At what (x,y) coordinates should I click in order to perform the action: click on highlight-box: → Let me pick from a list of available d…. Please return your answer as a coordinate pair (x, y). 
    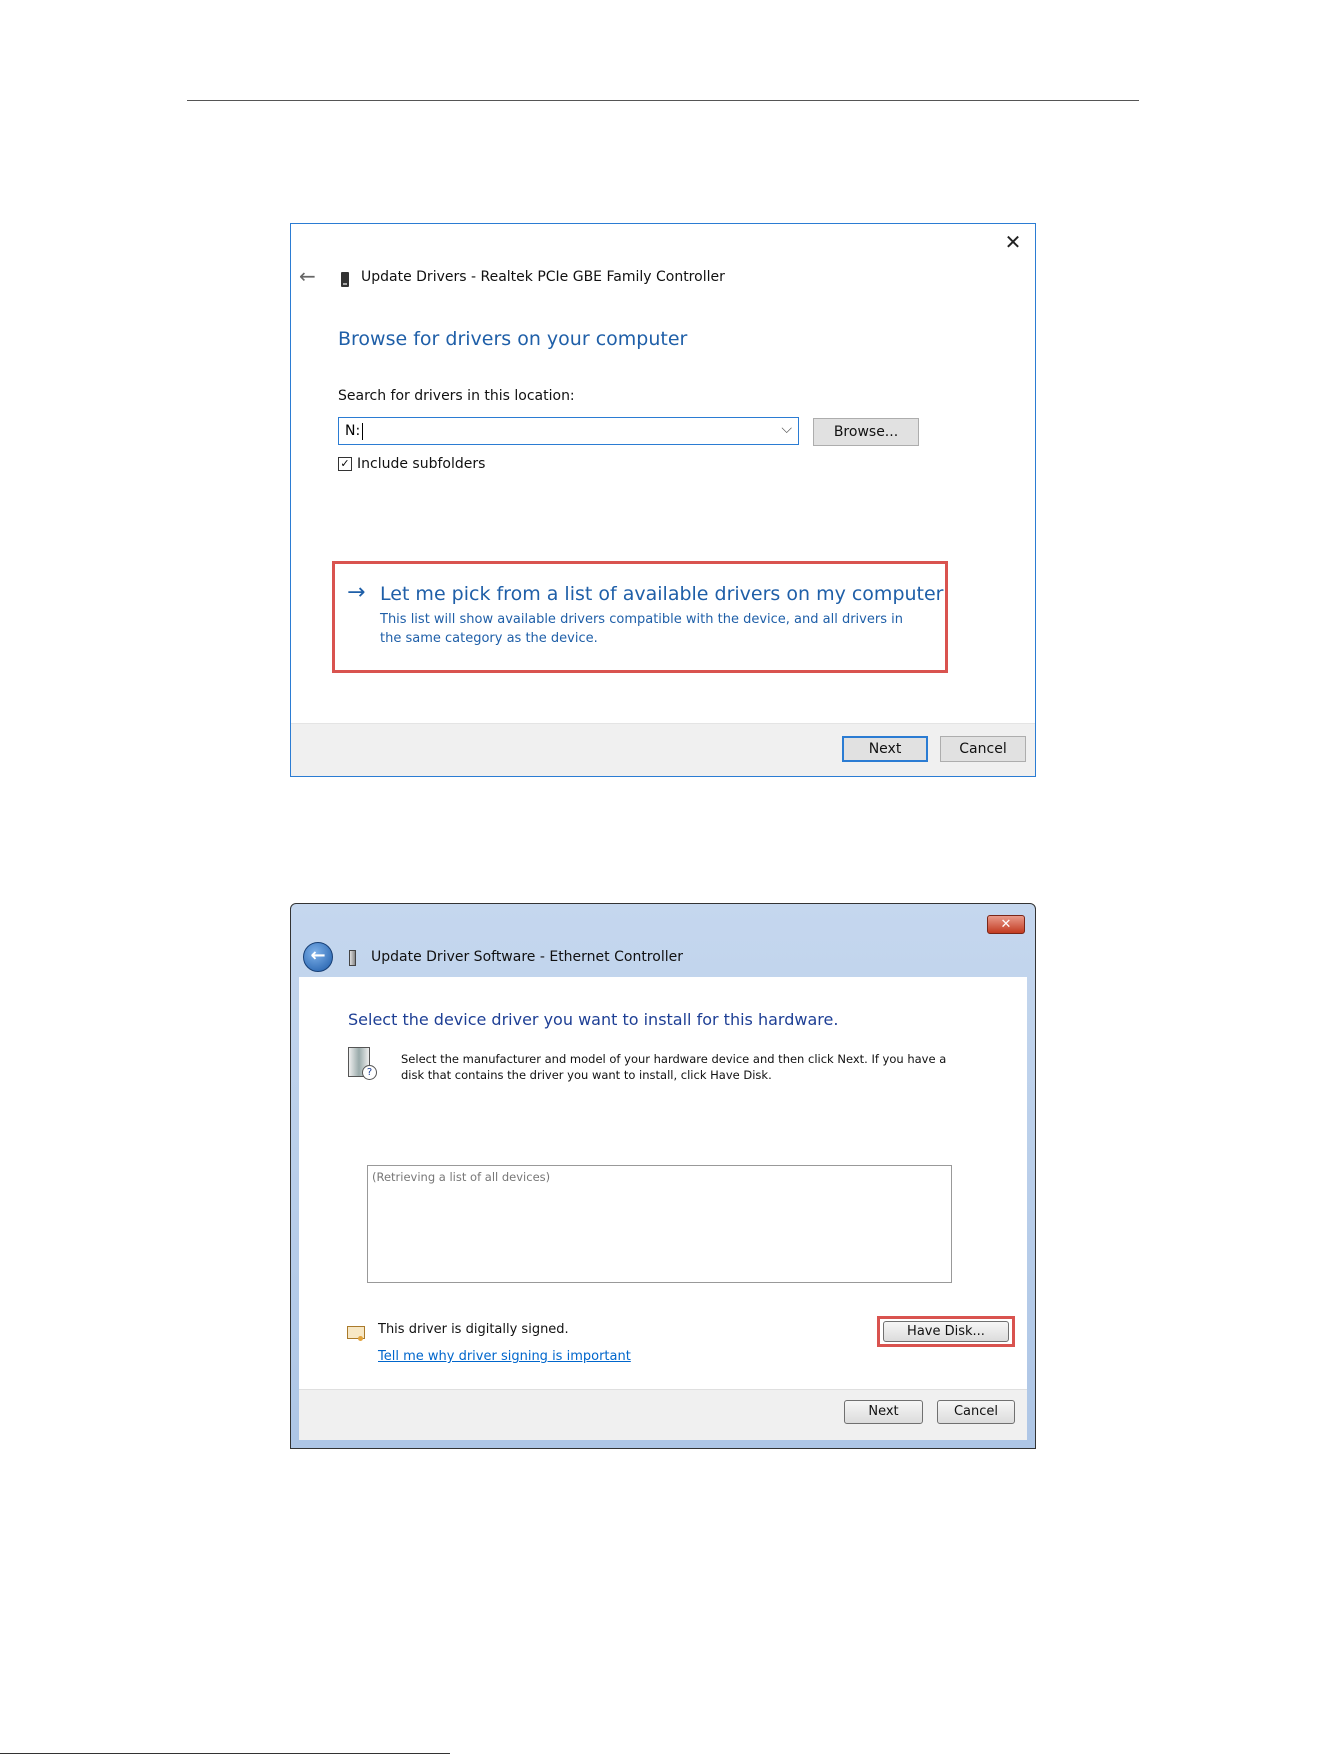
    Looking at the image, I should click on (640, 617).